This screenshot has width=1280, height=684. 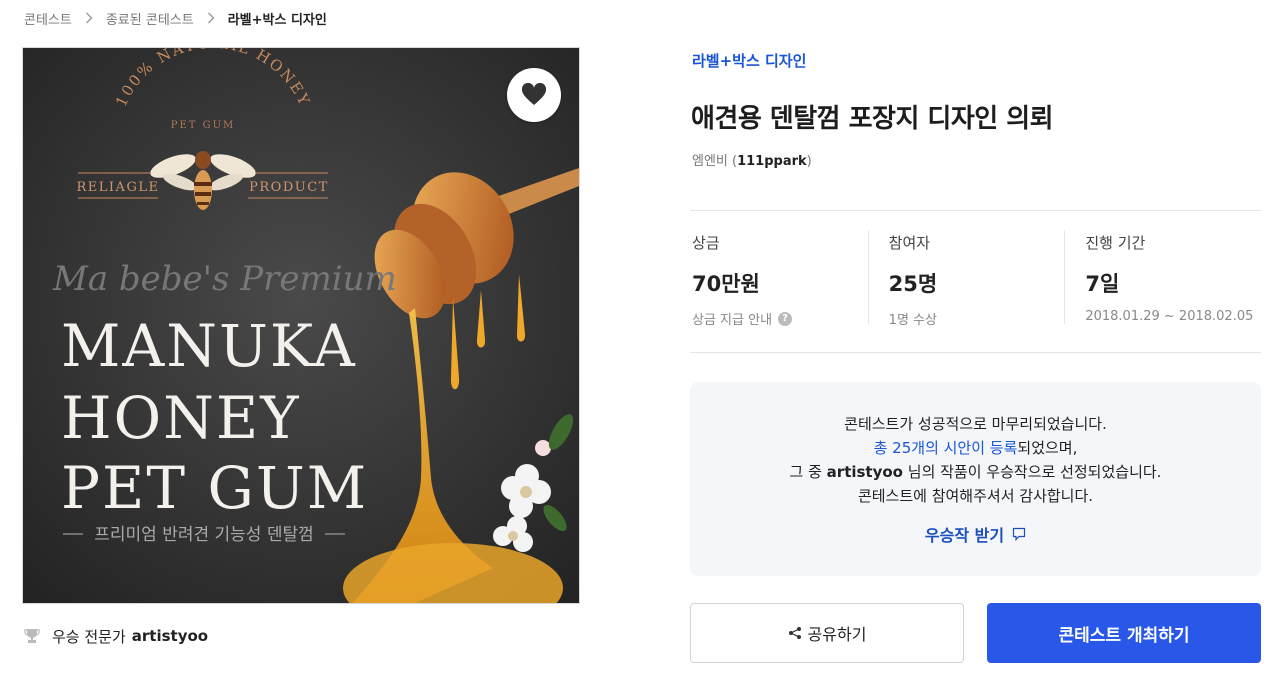 I want to click on prize-payment-guide: 상금 지급 안내 ?, so click(x=780, y=318).